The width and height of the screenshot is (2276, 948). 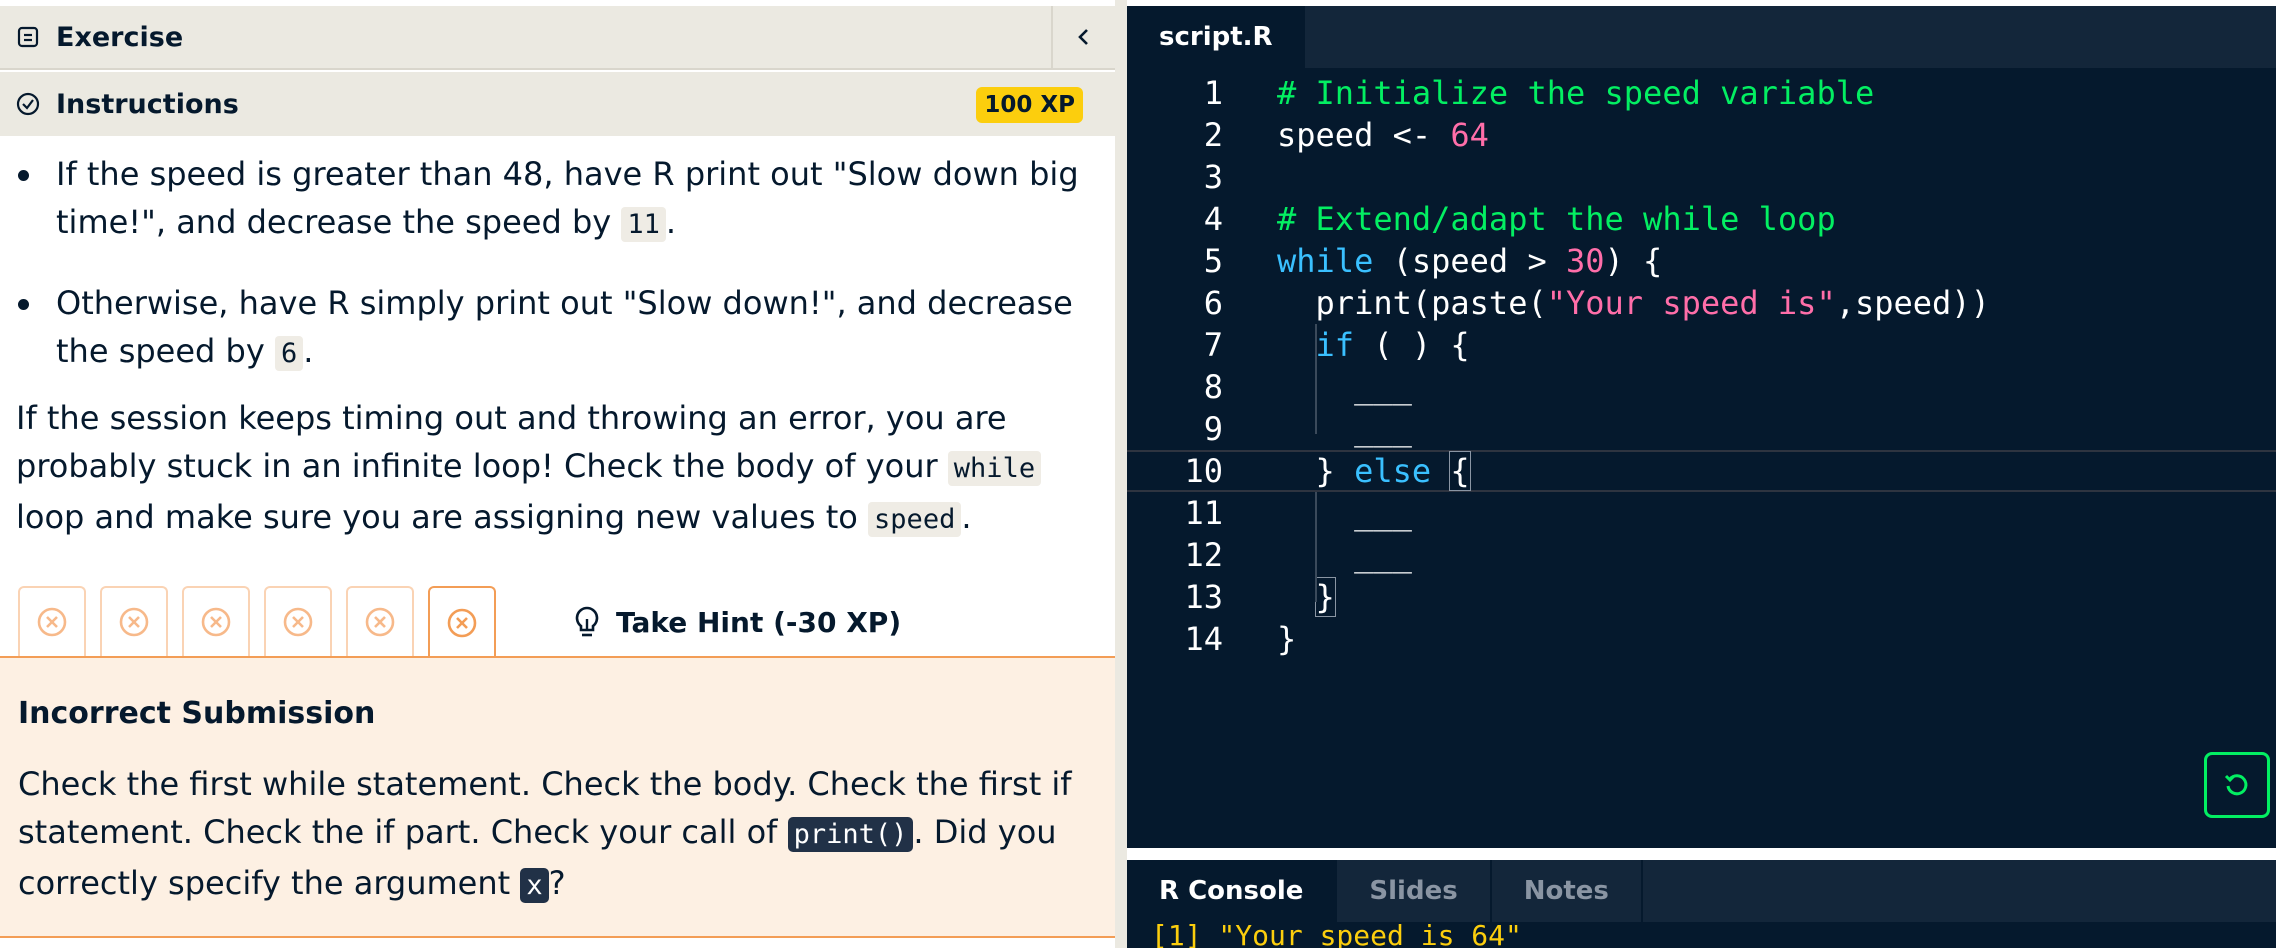 What do you see at coordinates (1213, 387) in the screenshot?
I see `line-number: 8` at bounding box center [1213, 387].